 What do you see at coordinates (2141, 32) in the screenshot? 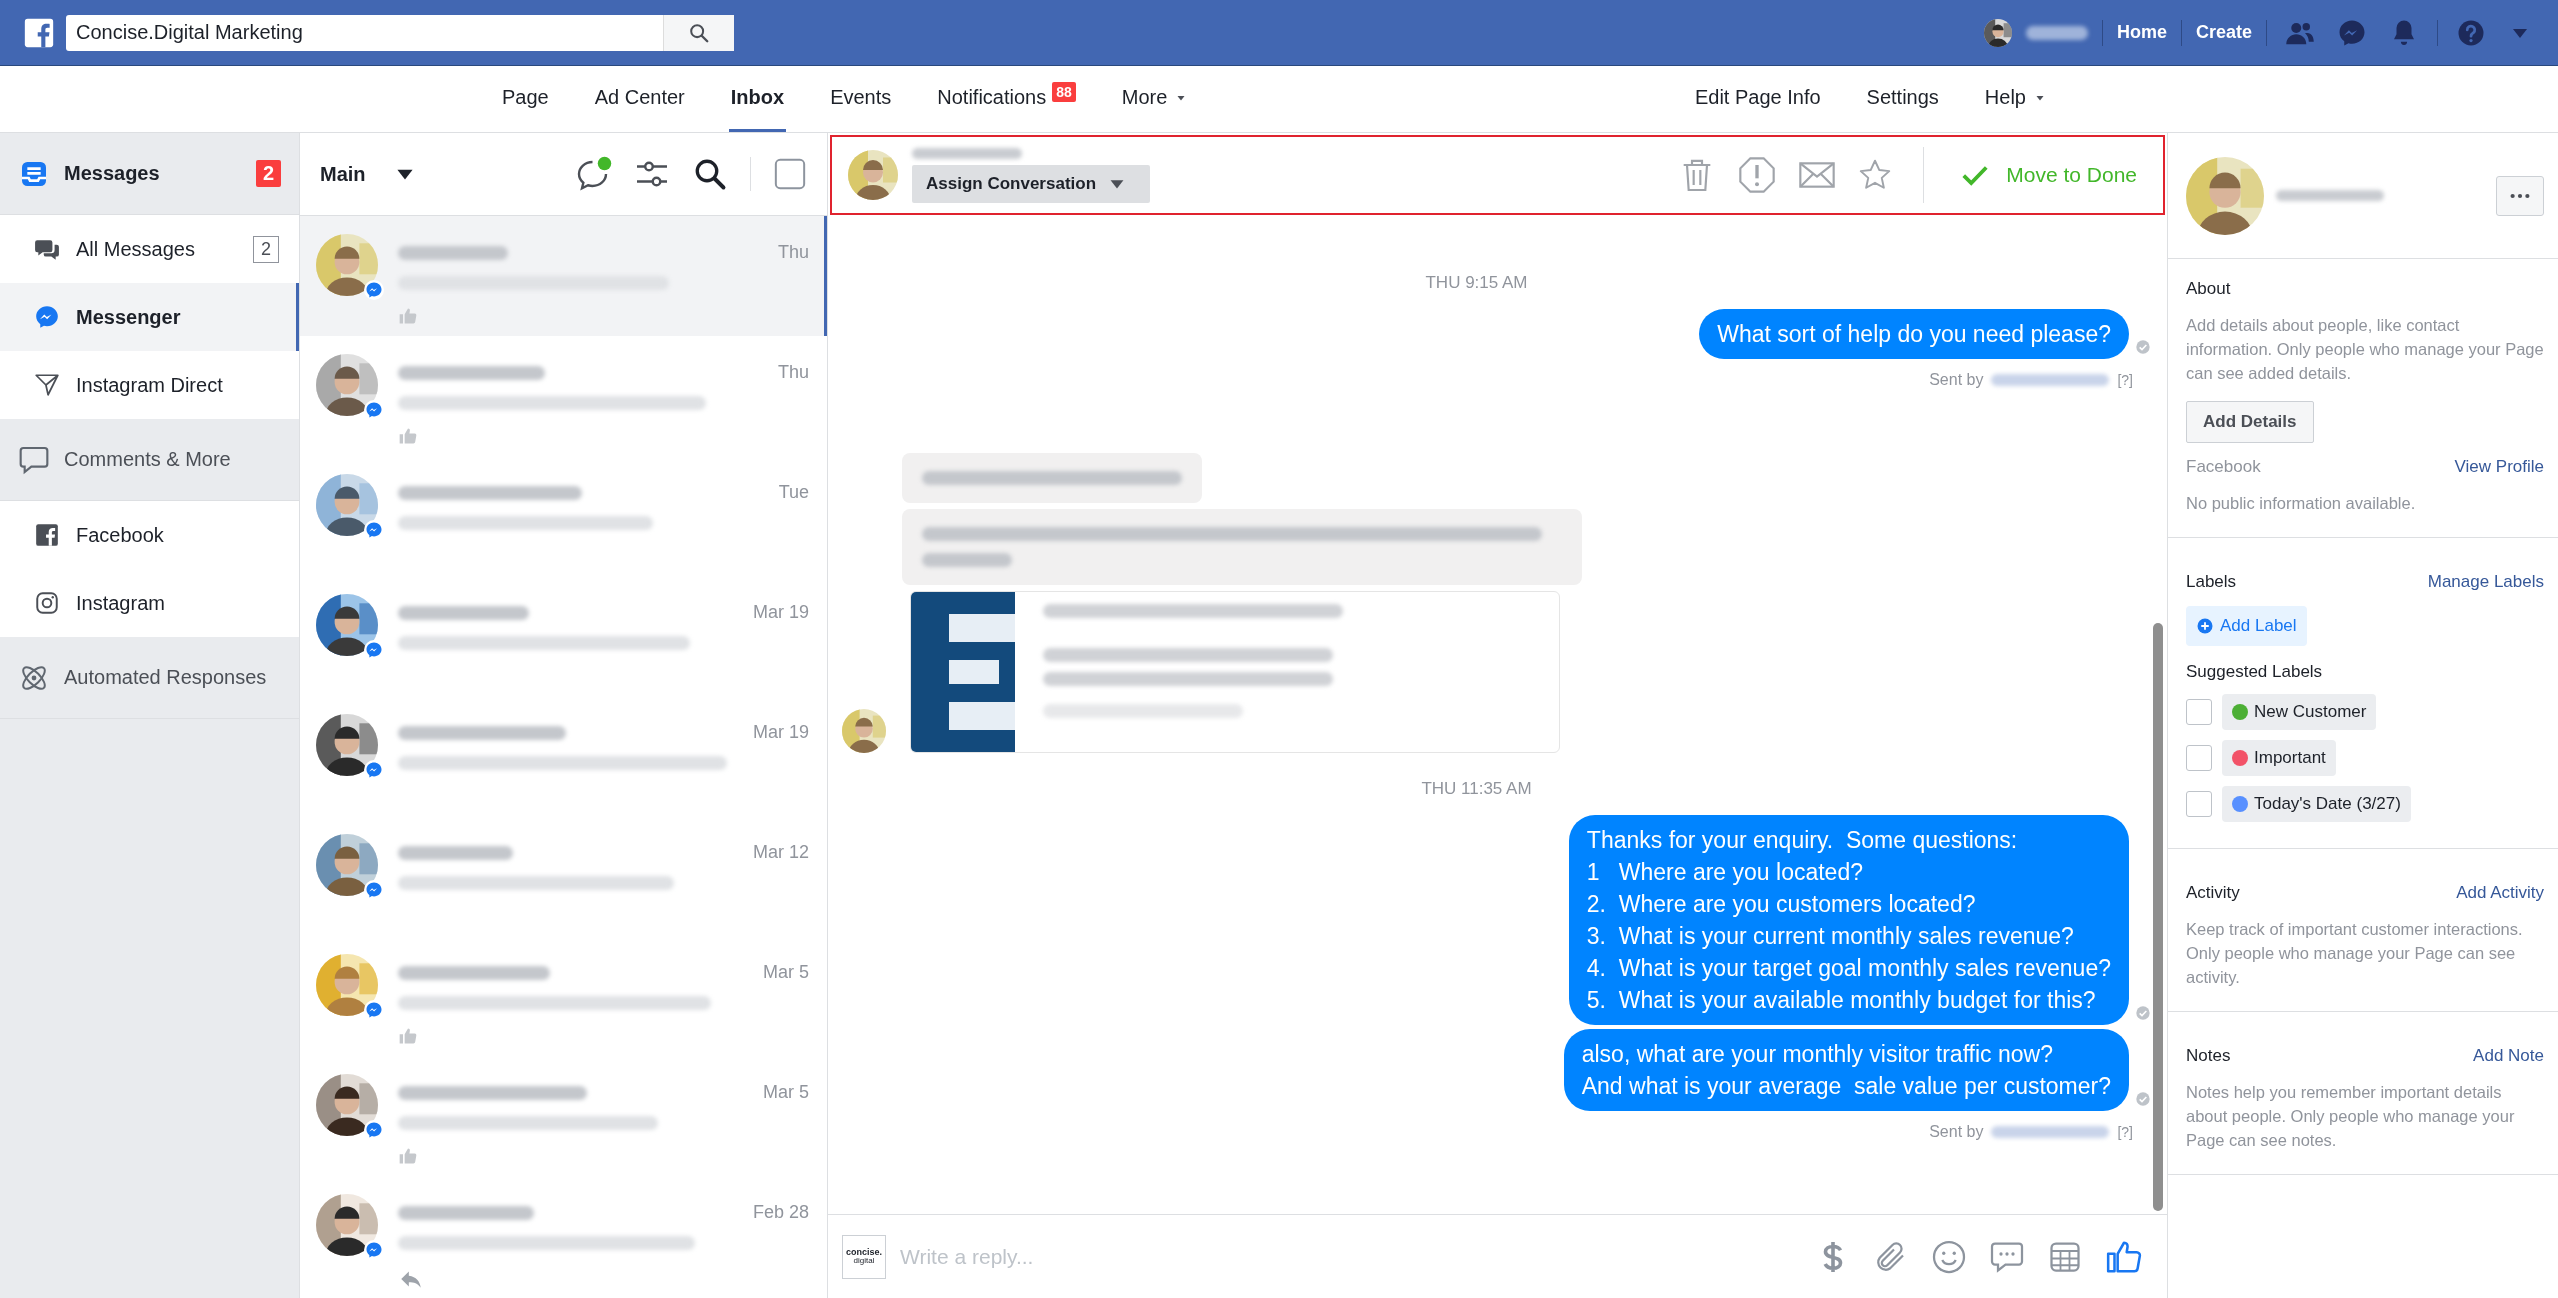
I see `nav-link: Home` at bounding box center [2141, 32].